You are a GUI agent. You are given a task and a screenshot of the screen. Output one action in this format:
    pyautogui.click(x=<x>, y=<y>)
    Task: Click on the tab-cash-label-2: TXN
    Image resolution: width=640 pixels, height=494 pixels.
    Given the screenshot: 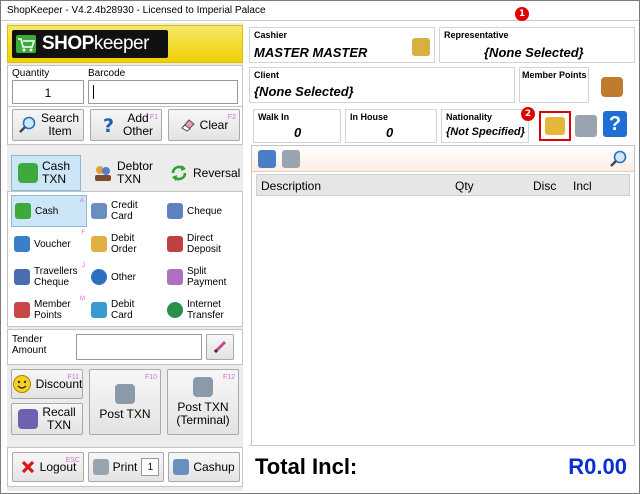 What is the action you would take?
    pyautogui.click(x=54, y=179)
    